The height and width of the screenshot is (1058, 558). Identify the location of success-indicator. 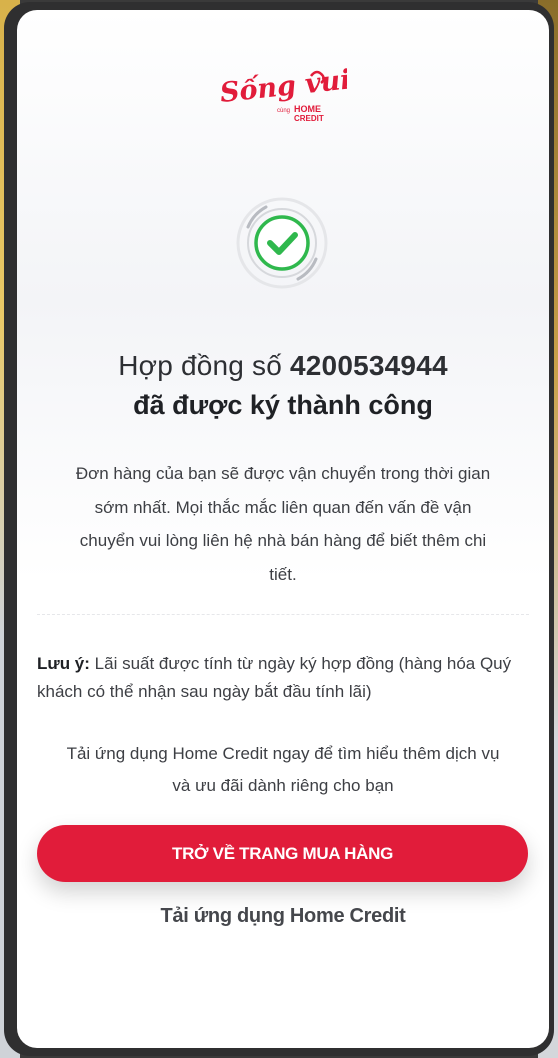
(282, 243).